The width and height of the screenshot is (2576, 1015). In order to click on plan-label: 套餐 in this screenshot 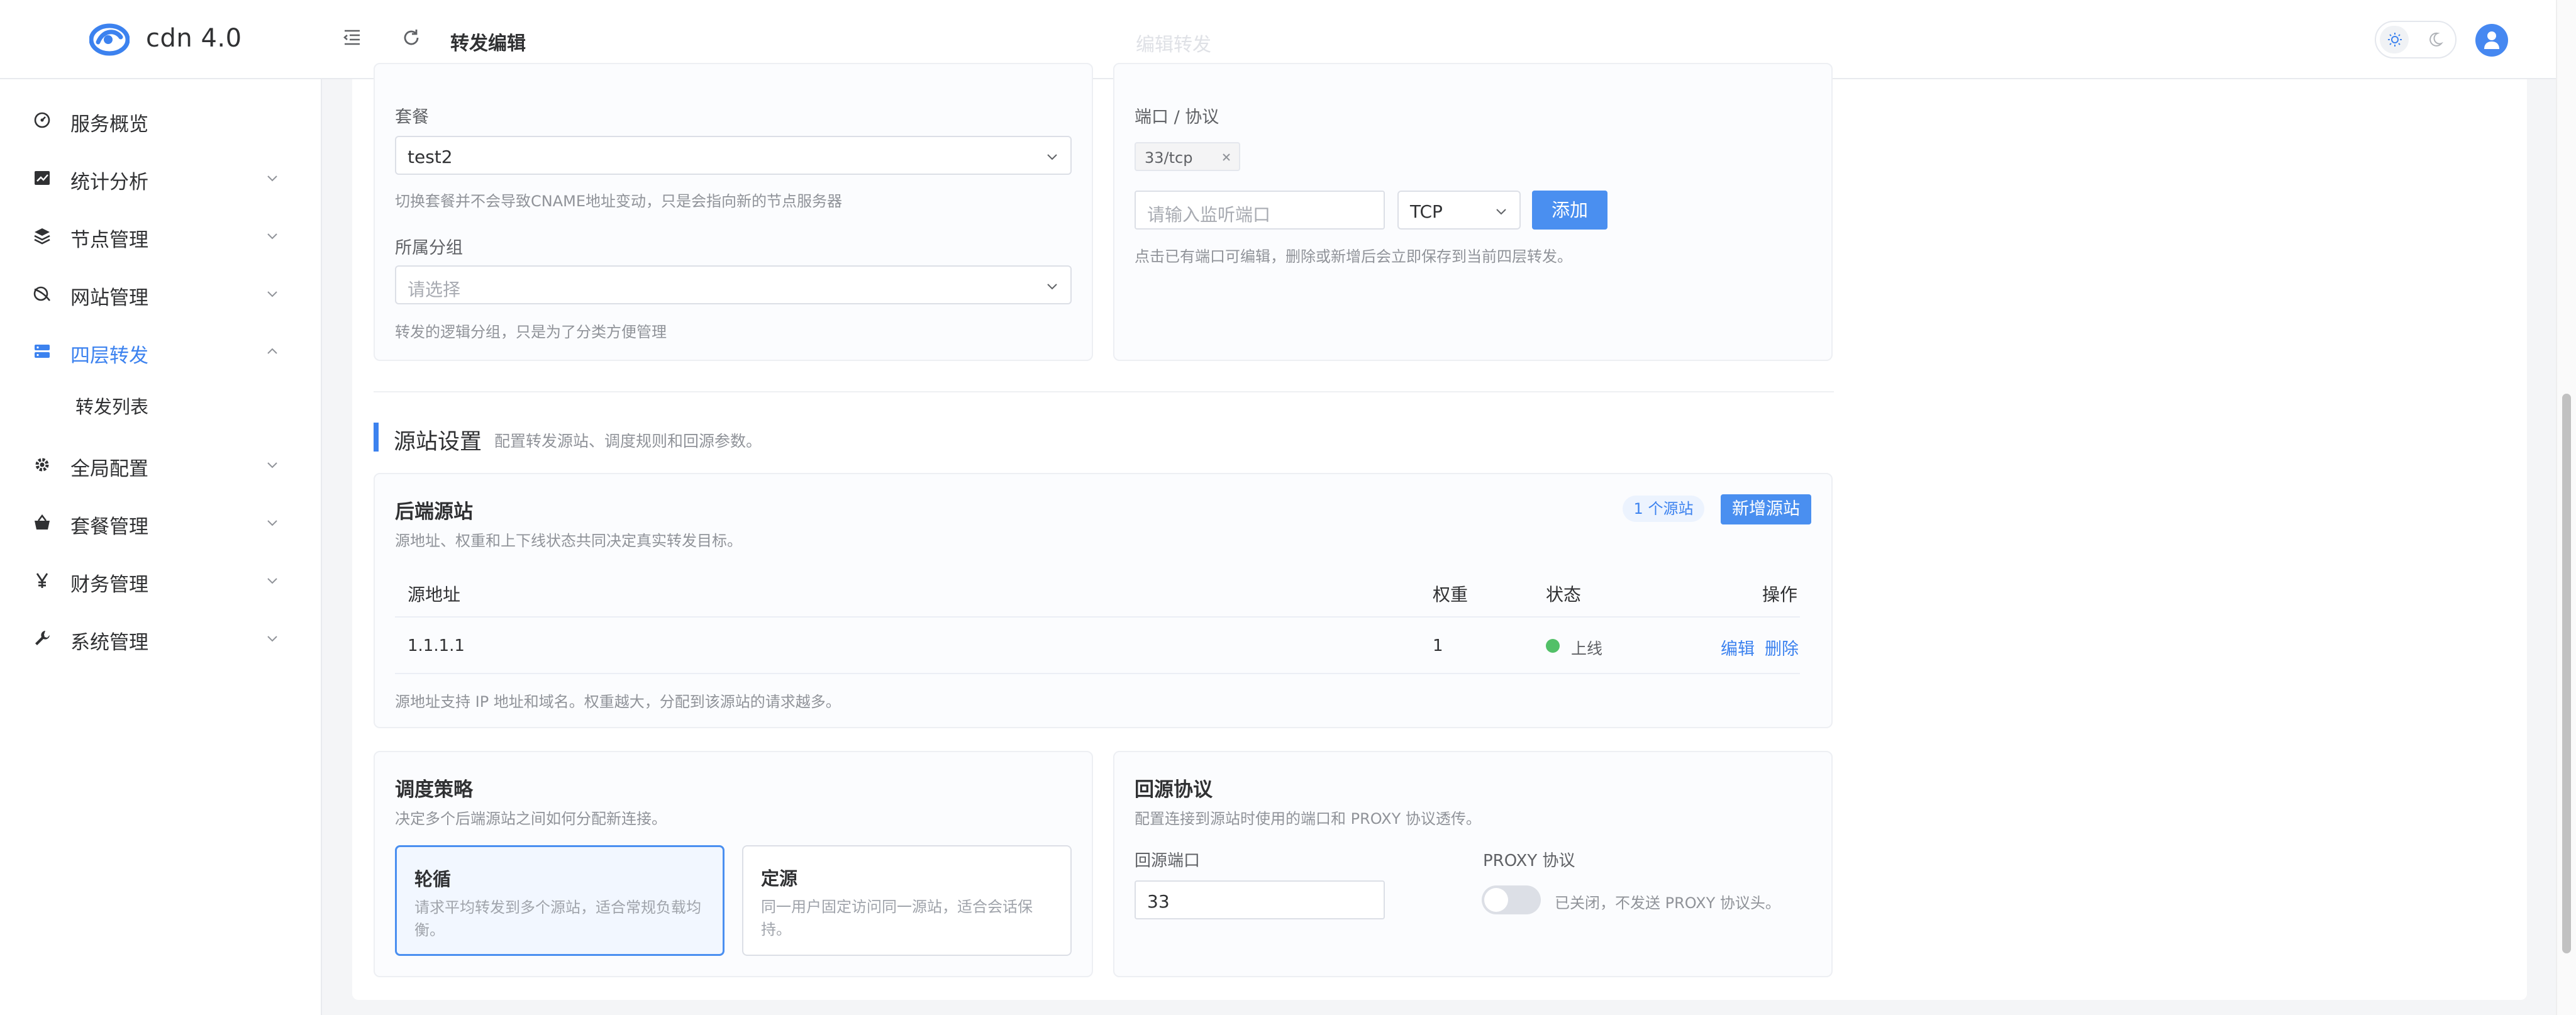, I will do `click(412, 118)`.